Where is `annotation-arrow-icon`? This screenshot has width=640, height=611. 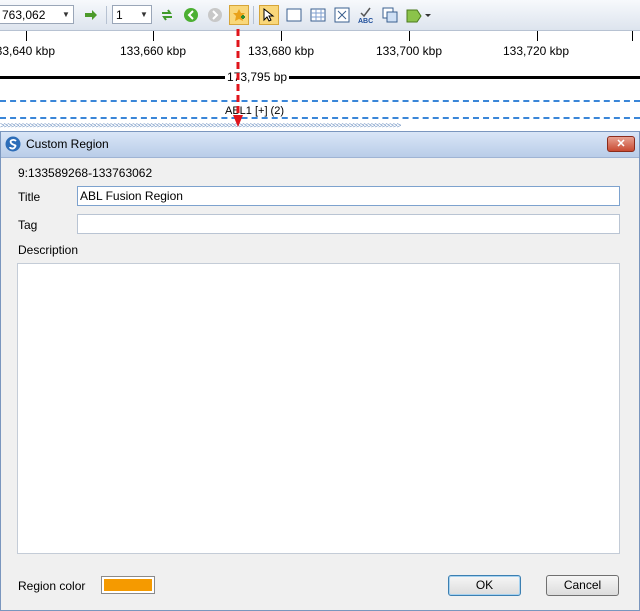 annotation-arrow-icon is located at coordinates (238, 78).